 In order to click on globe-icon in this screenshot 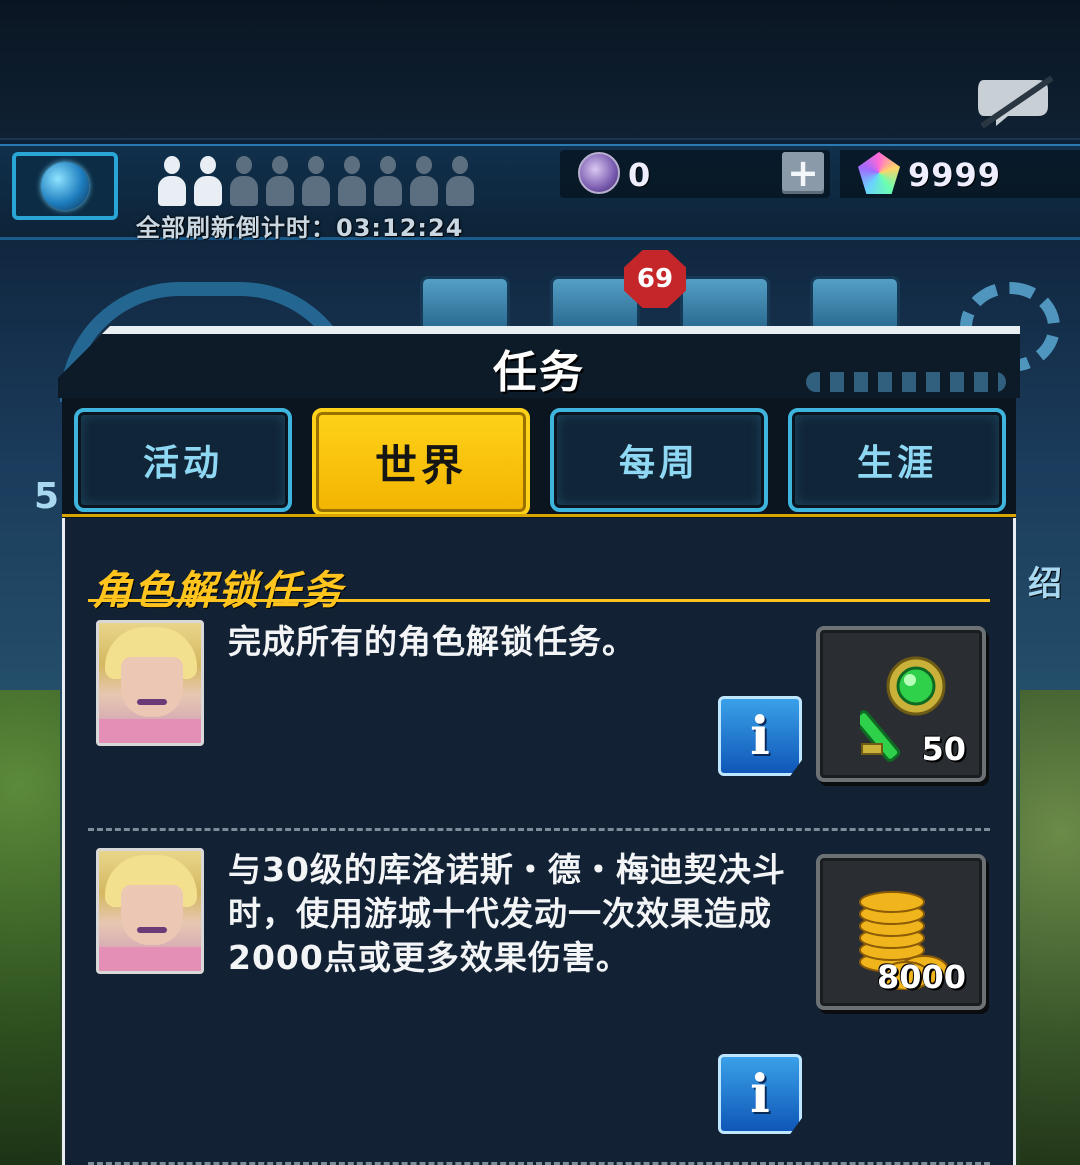, I will do `click(65, 186)`.